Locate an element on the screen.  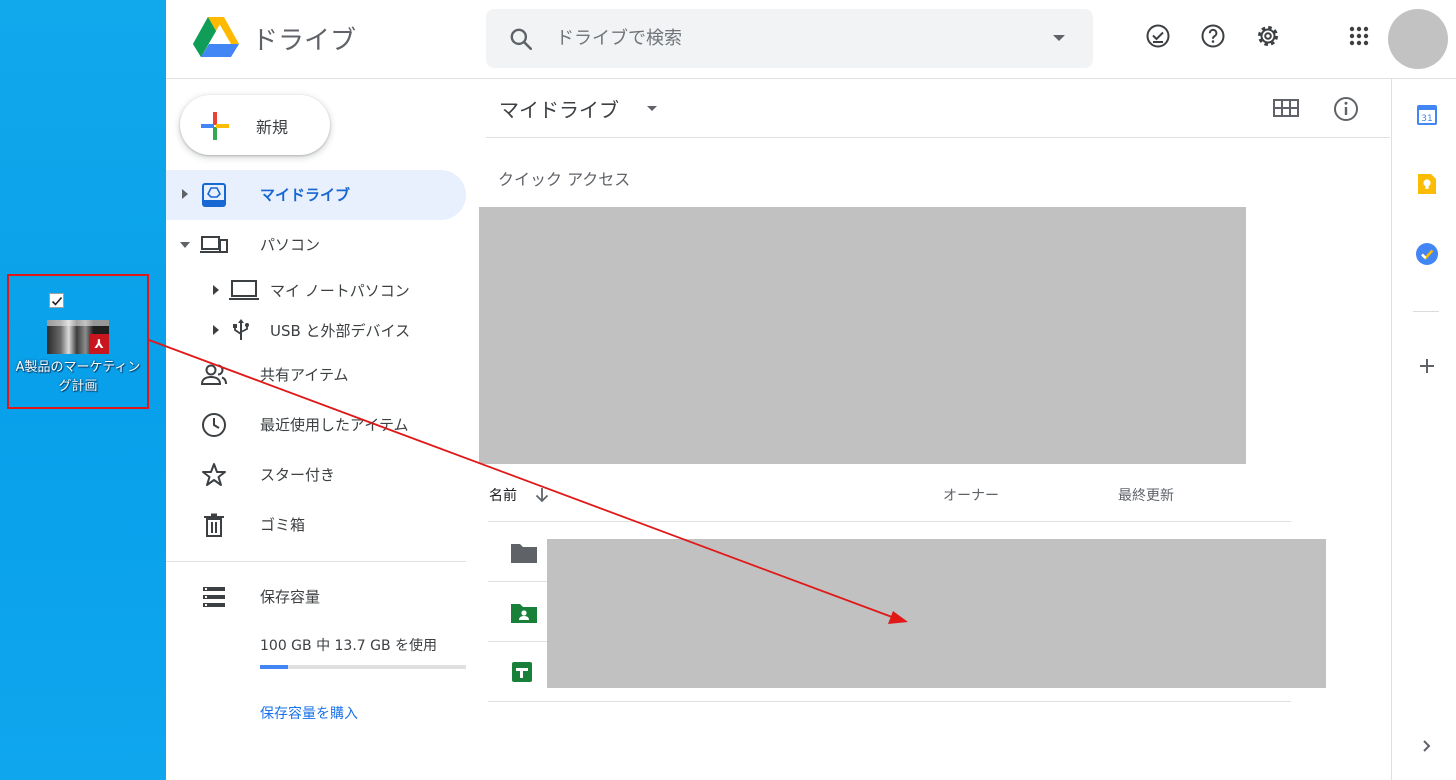
new-button: 新規 is located at coordinates (255, 125).